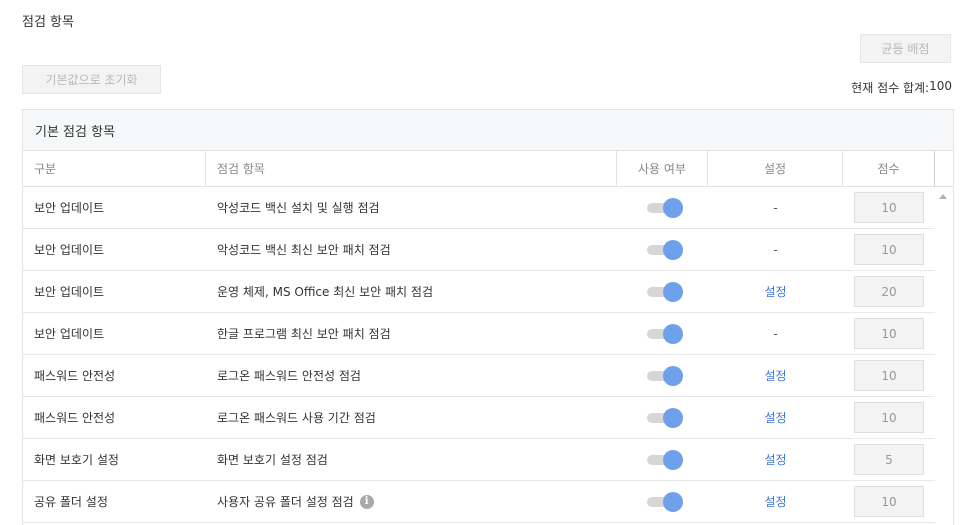 The width and height of the screenshot is (971, 525). Describe the element at coordinates (940, 86) in the screenshot. I see `total-score-value: 100` at that location.